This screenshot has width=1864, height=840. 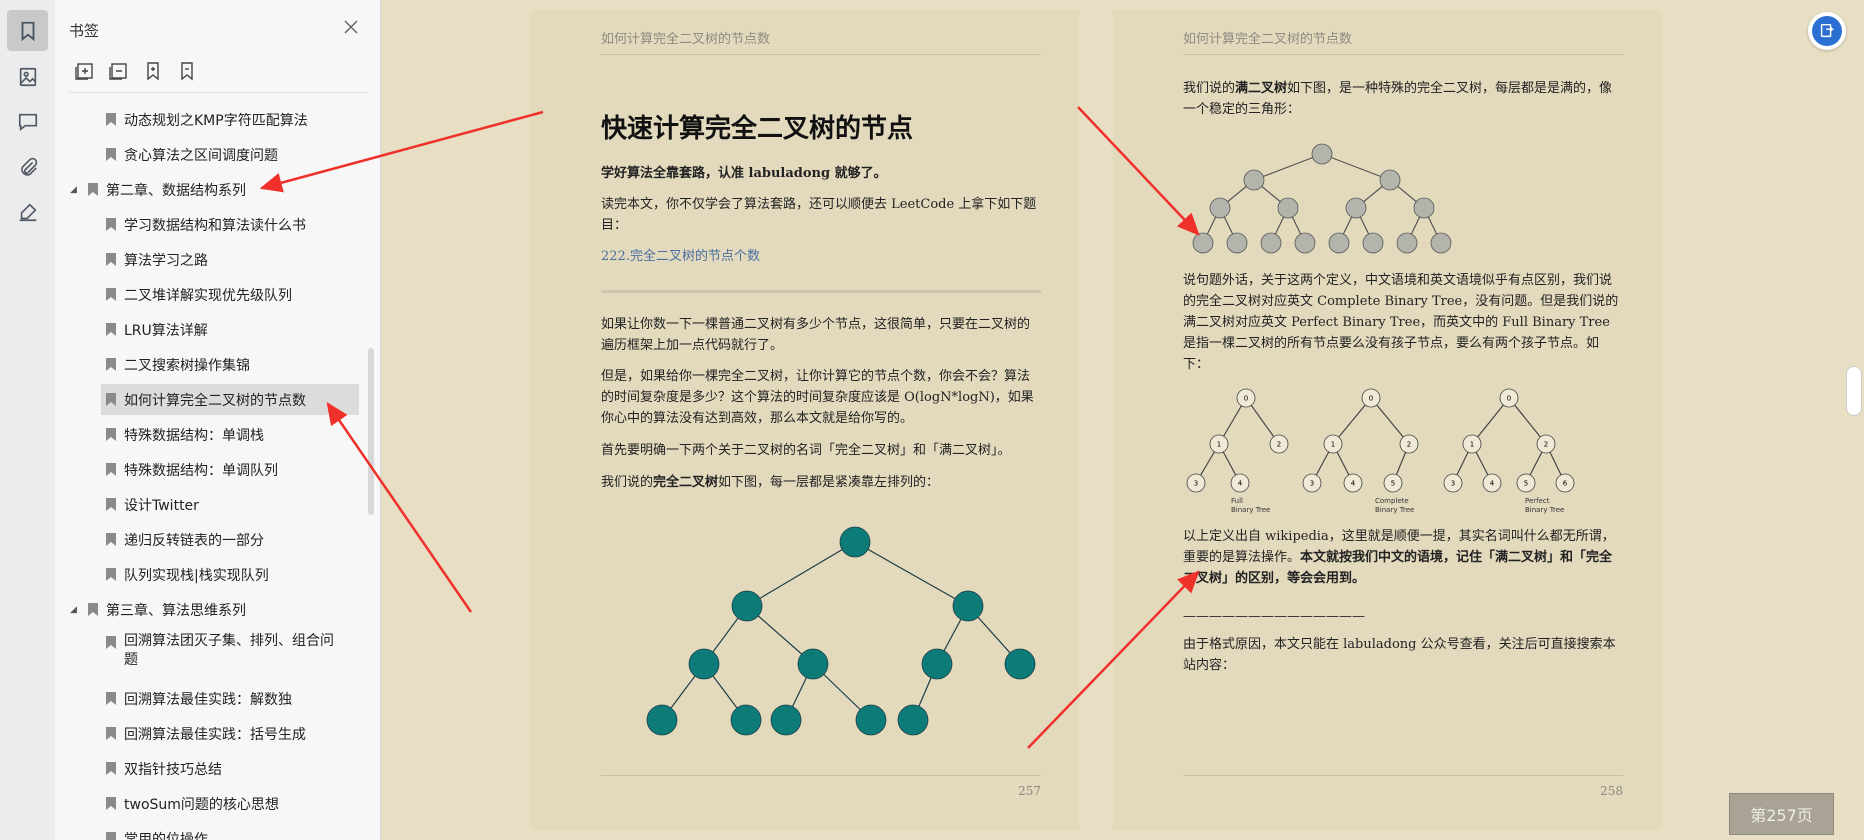 I want to click on figure-label: Full, so click(x=1237, y=501).